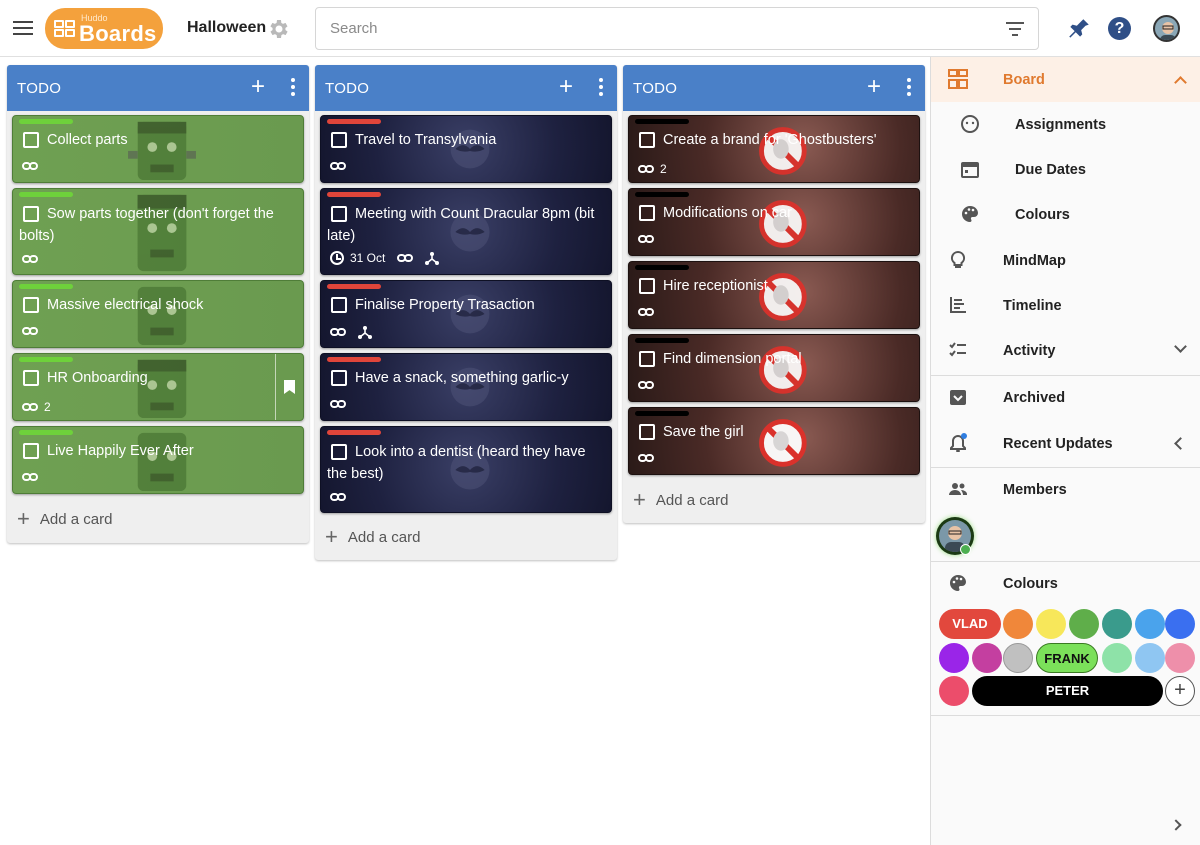 The height and width of the screenshot is (845, 1200). I want to click on panel-item-recent-updates: Recent Updates, so click(1065, 443).